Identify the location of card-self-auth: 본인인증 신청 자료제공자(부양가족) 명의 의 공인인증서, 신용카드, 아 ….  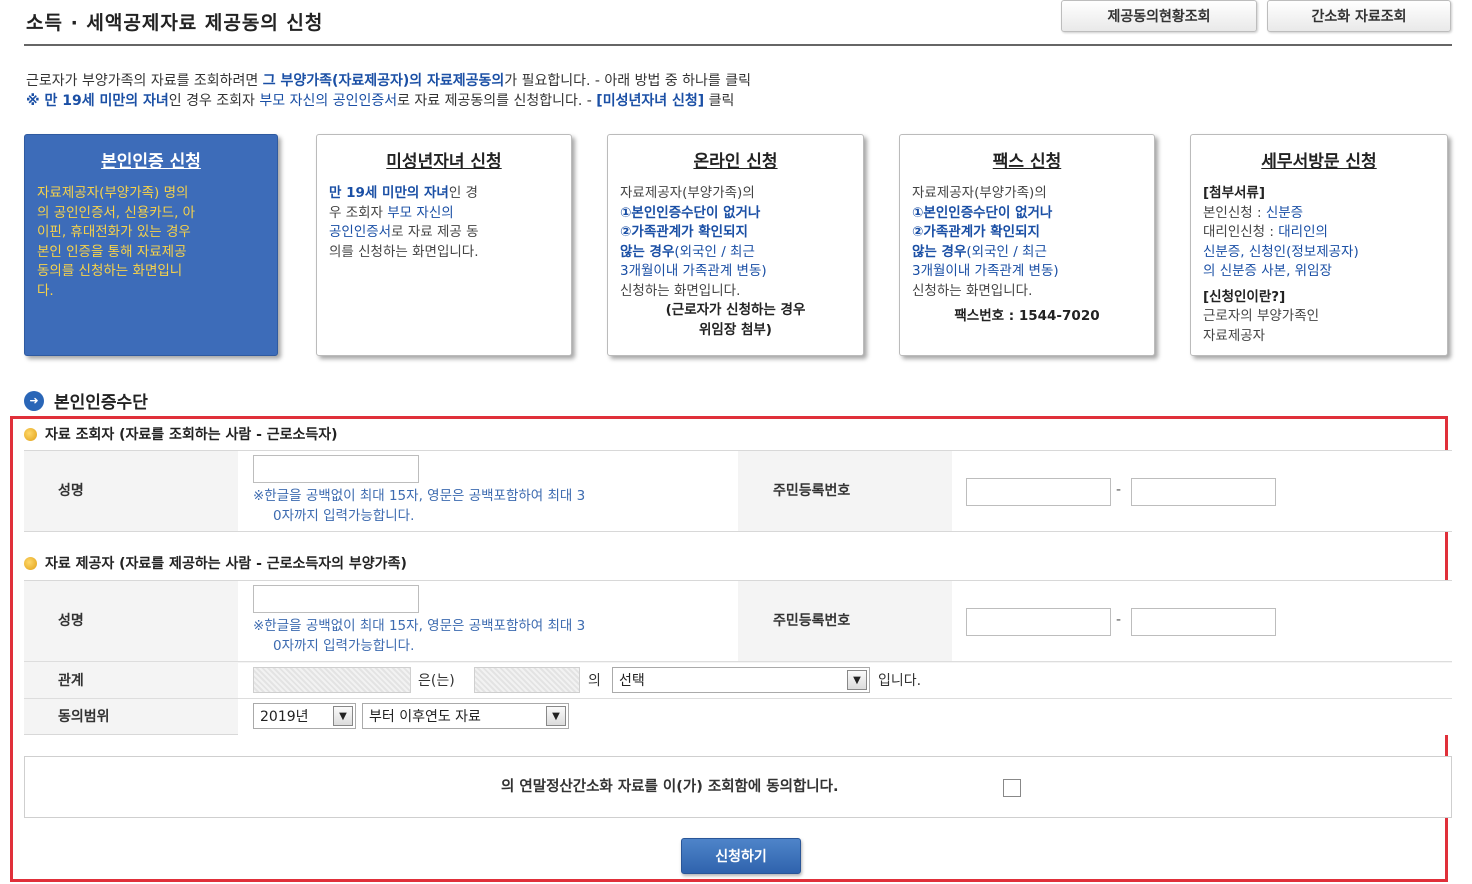
(151, 245).